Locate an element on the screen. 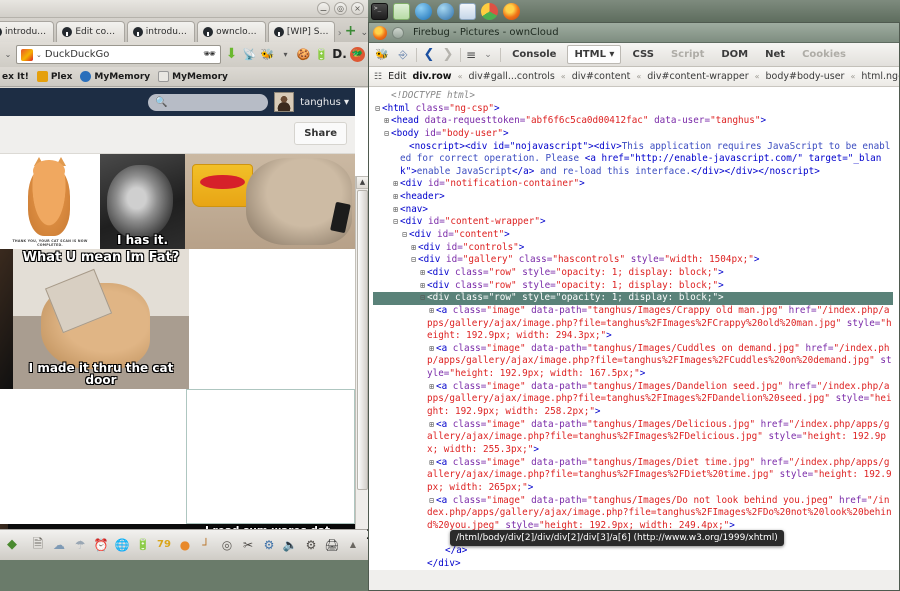  breadcrumb-item-gallery: div#gall...controls is located at coordinates (511, 76).